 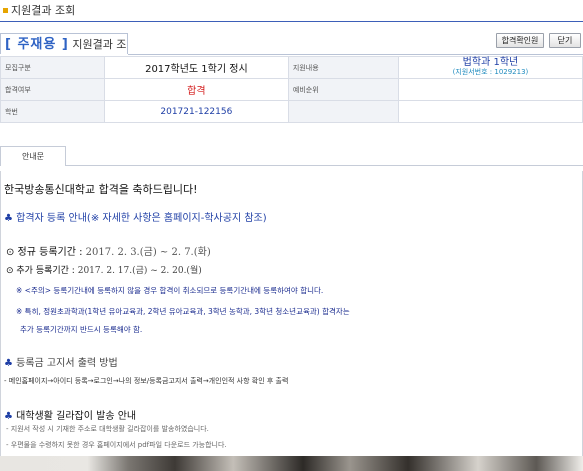 What do you see at coordinates (101, 189) in the screenshot?
I see `congrats-heading: 한국방송통신대학교 합격을 축하드립니다!` at bounding box center [101, 189].